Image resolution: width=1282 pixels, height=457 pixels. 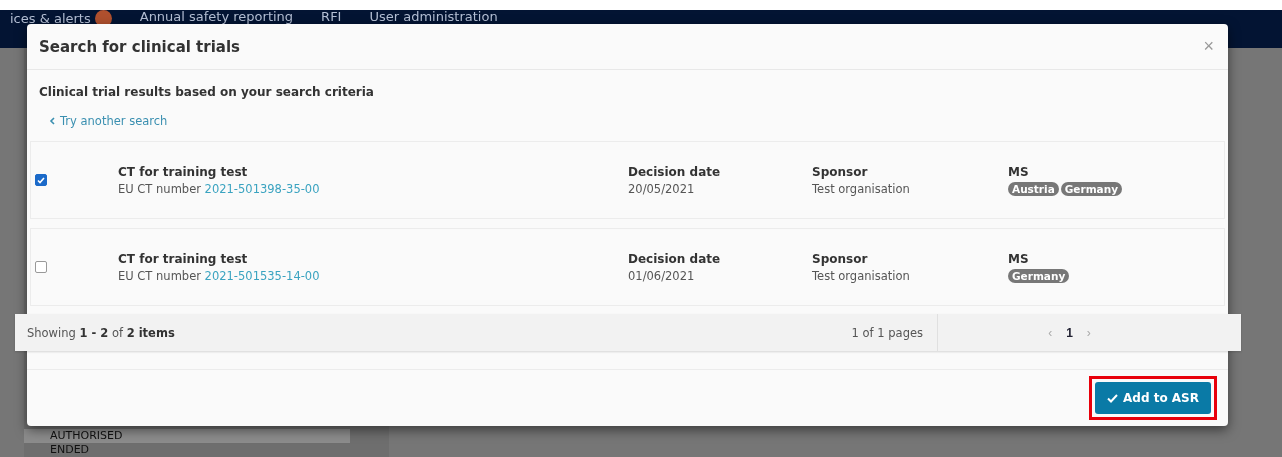 What do you see at coordinates (1112, 398) in the screenshot?
I see `checkmark-icon` at bounding box center [1112, 398].